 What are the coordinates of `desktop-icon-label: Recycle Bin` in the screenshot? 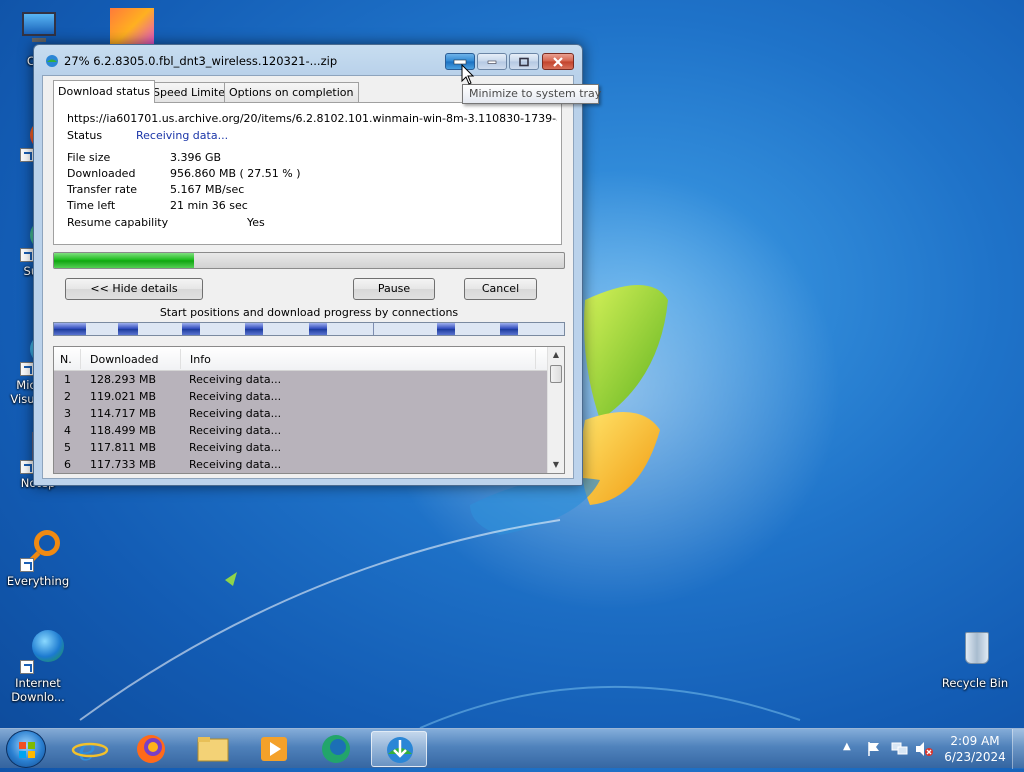 It's located at (975, 683).